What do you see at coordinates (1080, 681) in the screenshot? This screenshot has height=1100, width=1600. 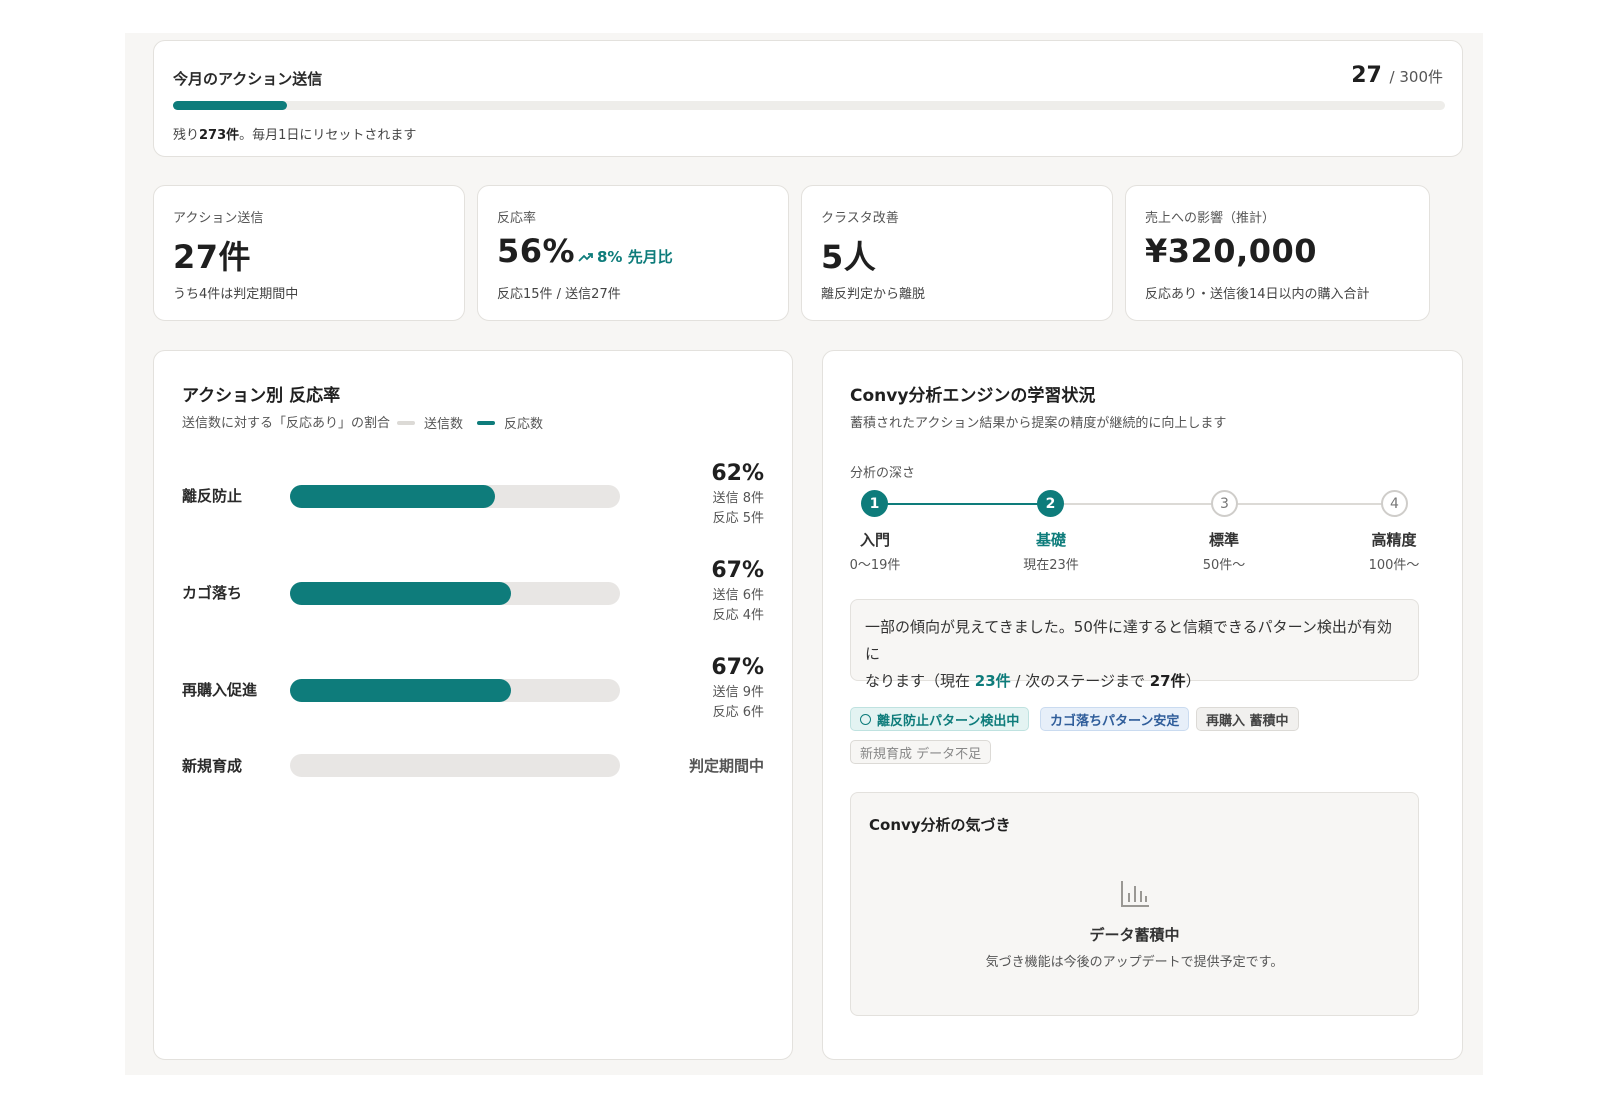 I see `message-mid: / 次のステージまで` at bounding box center [1080, 681].